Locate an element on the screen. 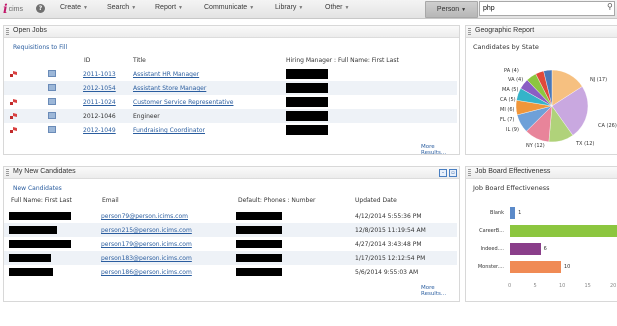  menu-label: Report is located at coordinates (166, 7).